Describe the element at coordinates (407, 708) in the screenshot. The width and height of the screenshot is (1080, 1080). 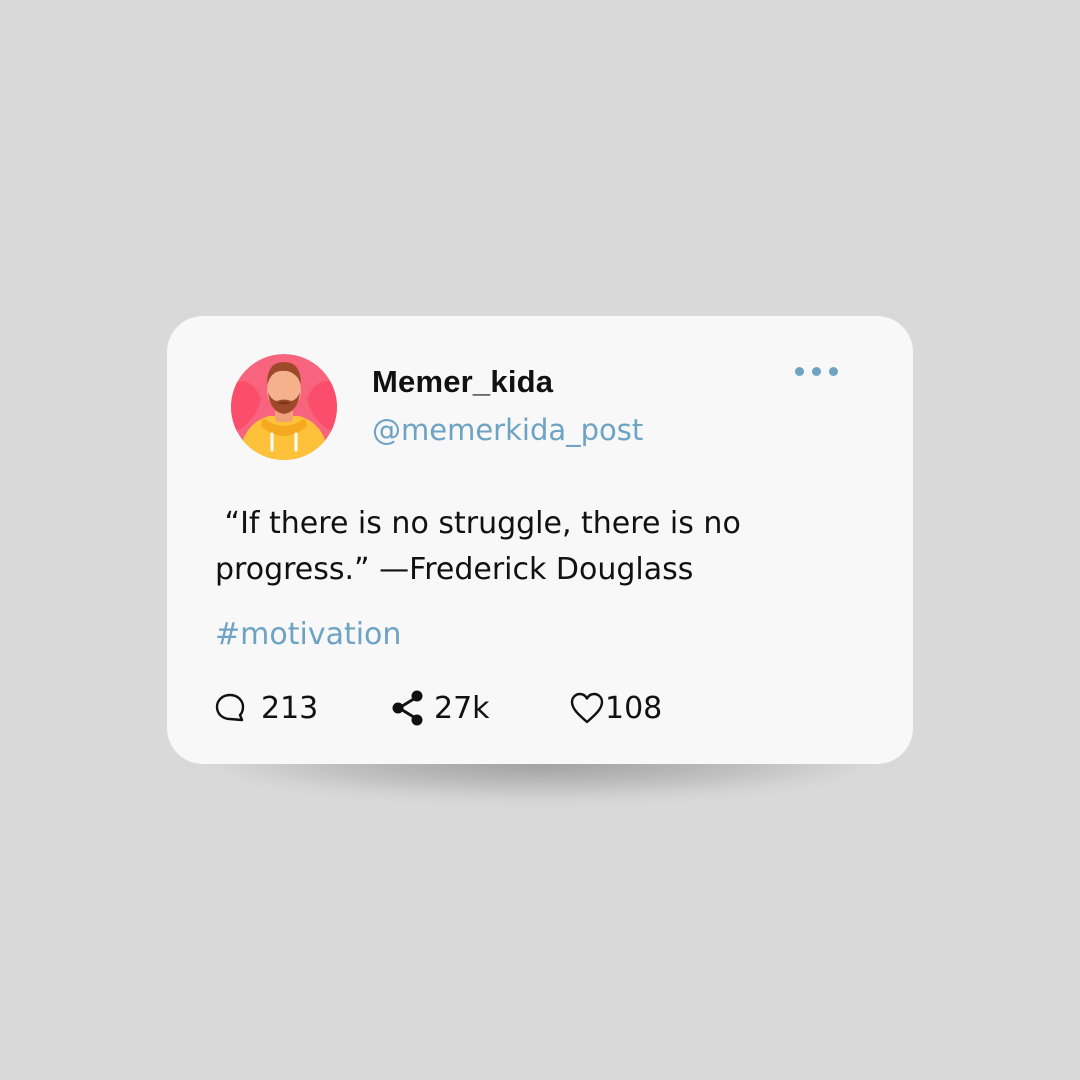
I see `share-icon` at that location.